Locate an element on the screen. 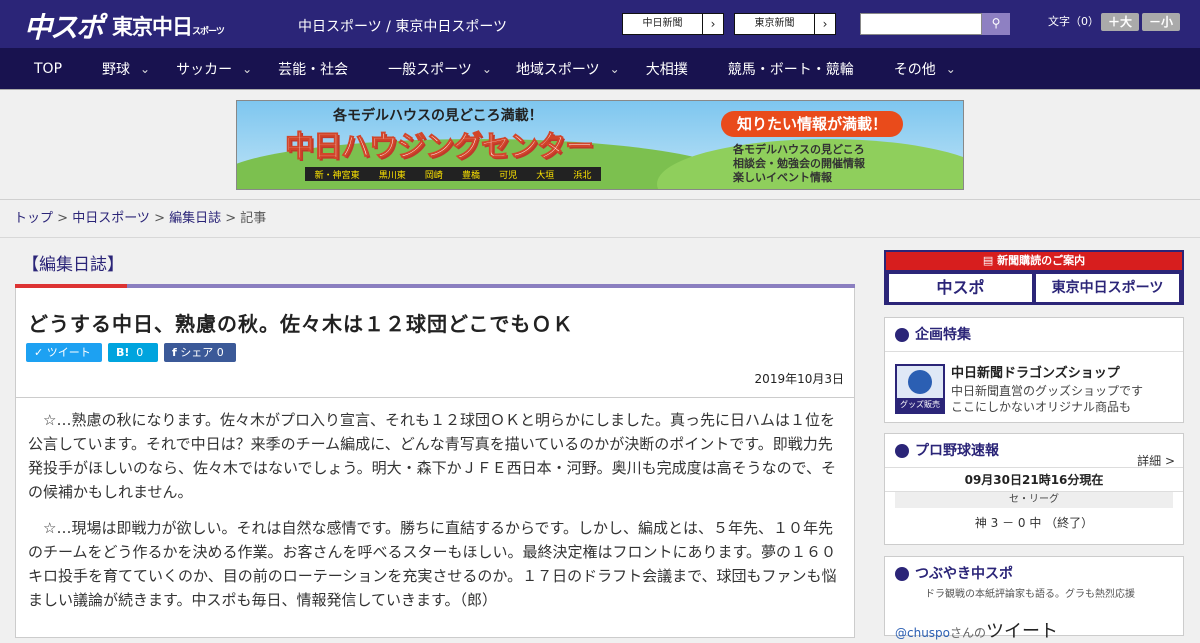 Image resolution: width=1200 pixels, height=643 pixels. search-box: ⚲ is located at coordinates (935, 24).